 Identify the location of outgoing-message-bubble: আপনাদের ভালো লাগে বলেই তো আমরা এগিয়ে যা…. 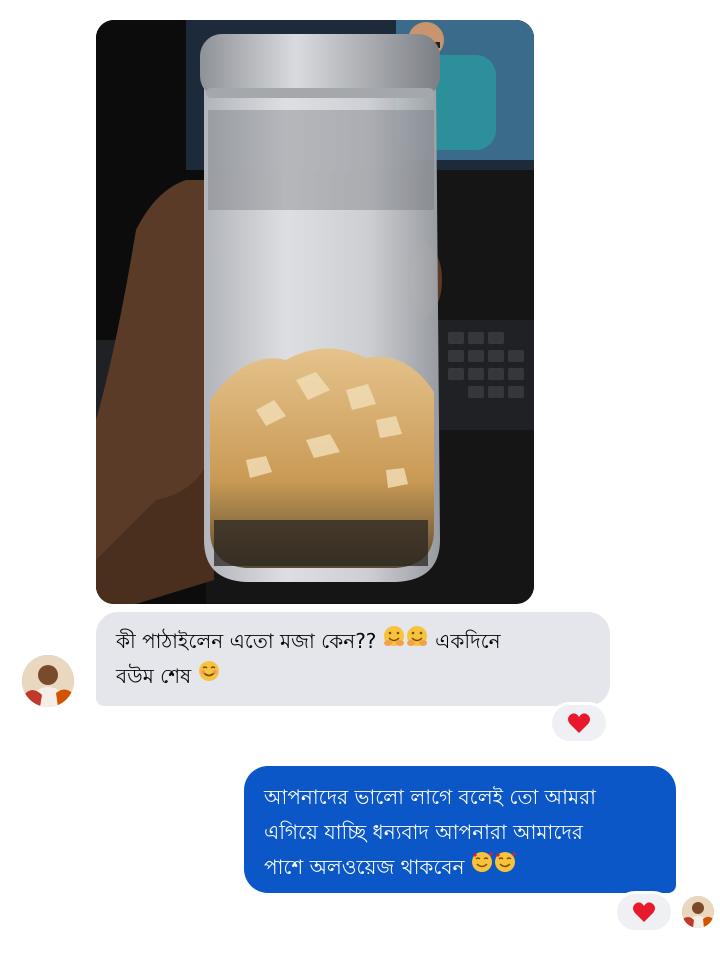
(460, 829).